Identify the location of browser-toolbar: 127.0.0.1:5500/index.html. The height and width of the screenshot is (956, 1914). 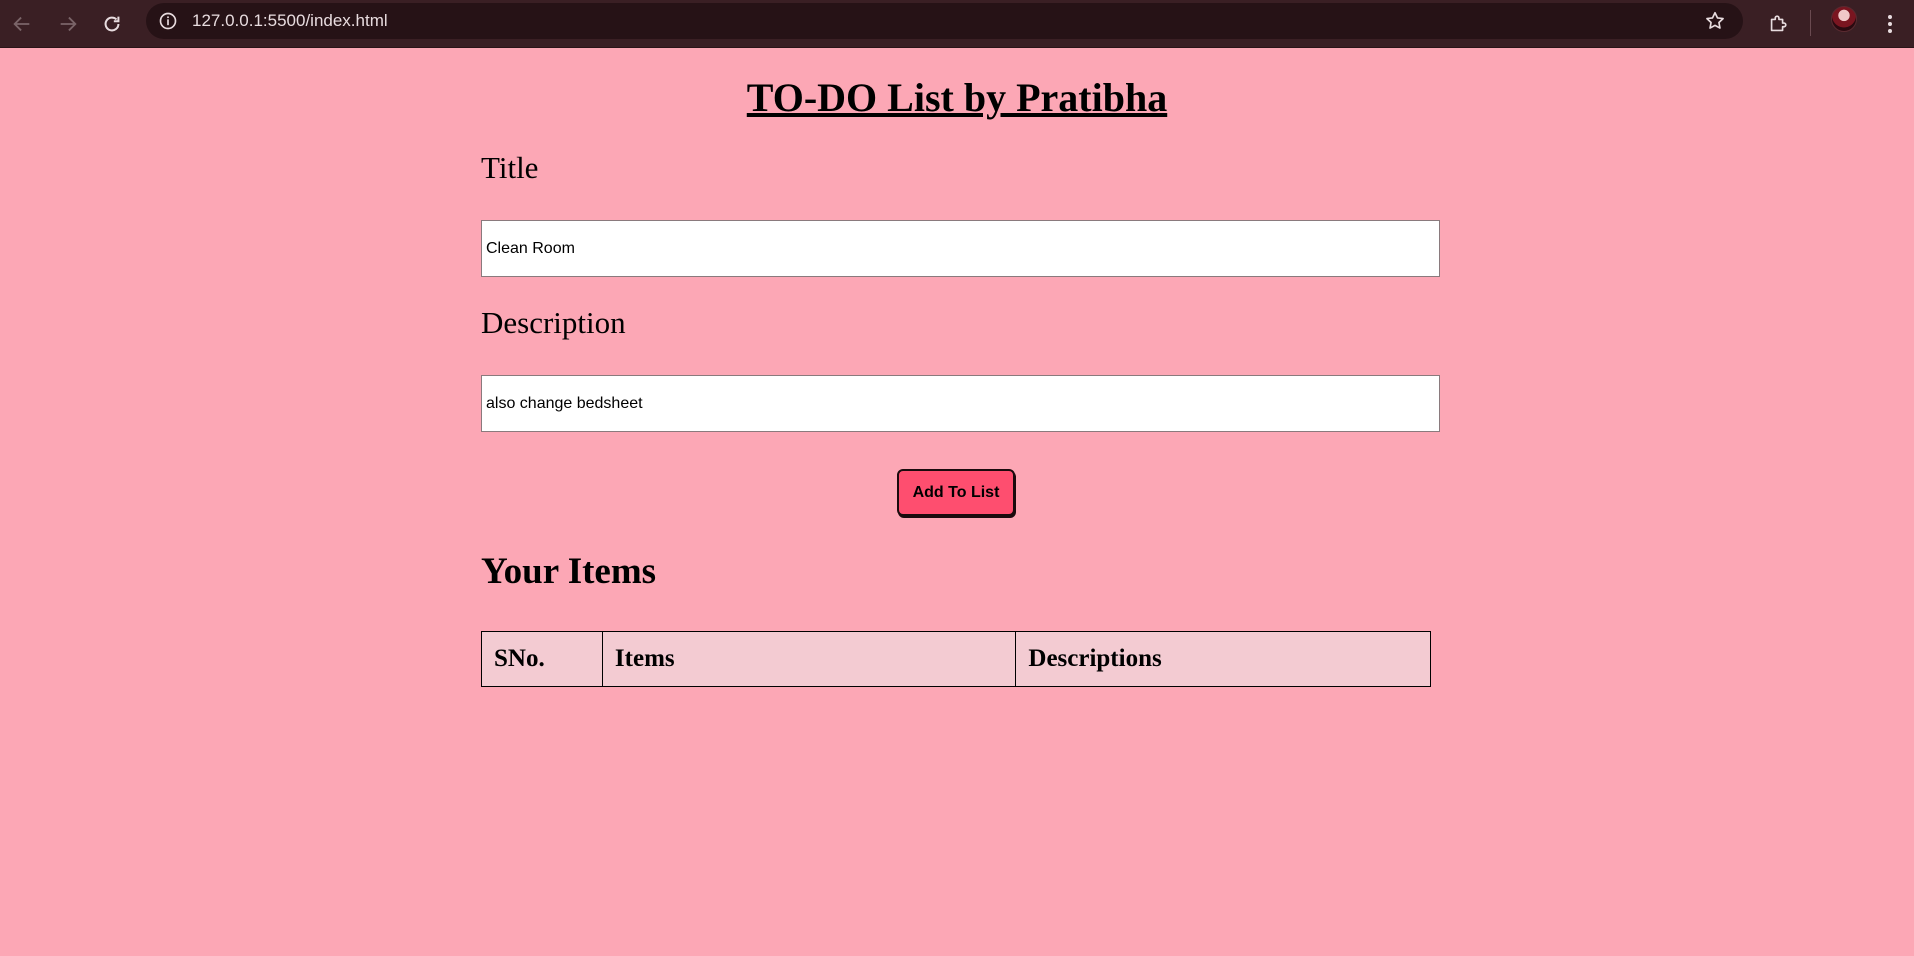
(957, 24).